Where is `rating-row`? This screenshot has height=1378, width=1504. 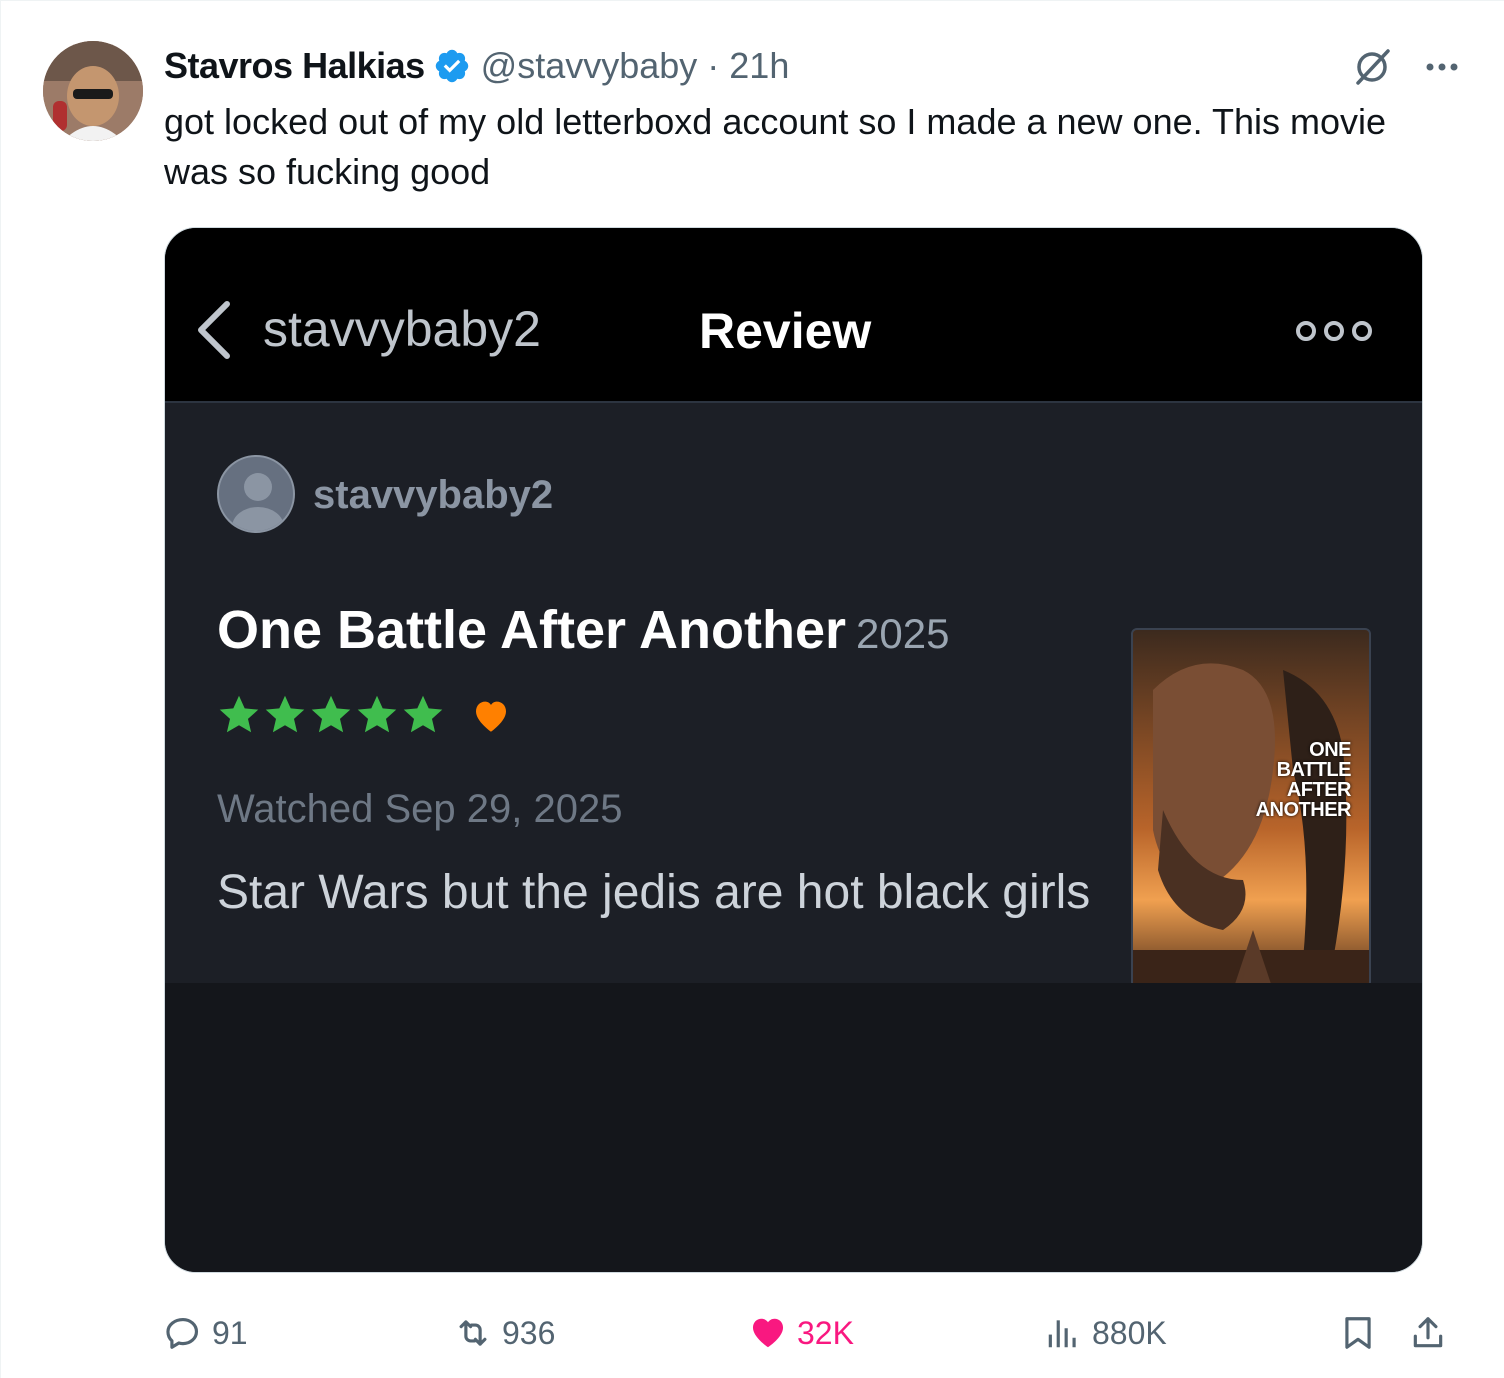
rating-row is located at coordinates (364, 715).